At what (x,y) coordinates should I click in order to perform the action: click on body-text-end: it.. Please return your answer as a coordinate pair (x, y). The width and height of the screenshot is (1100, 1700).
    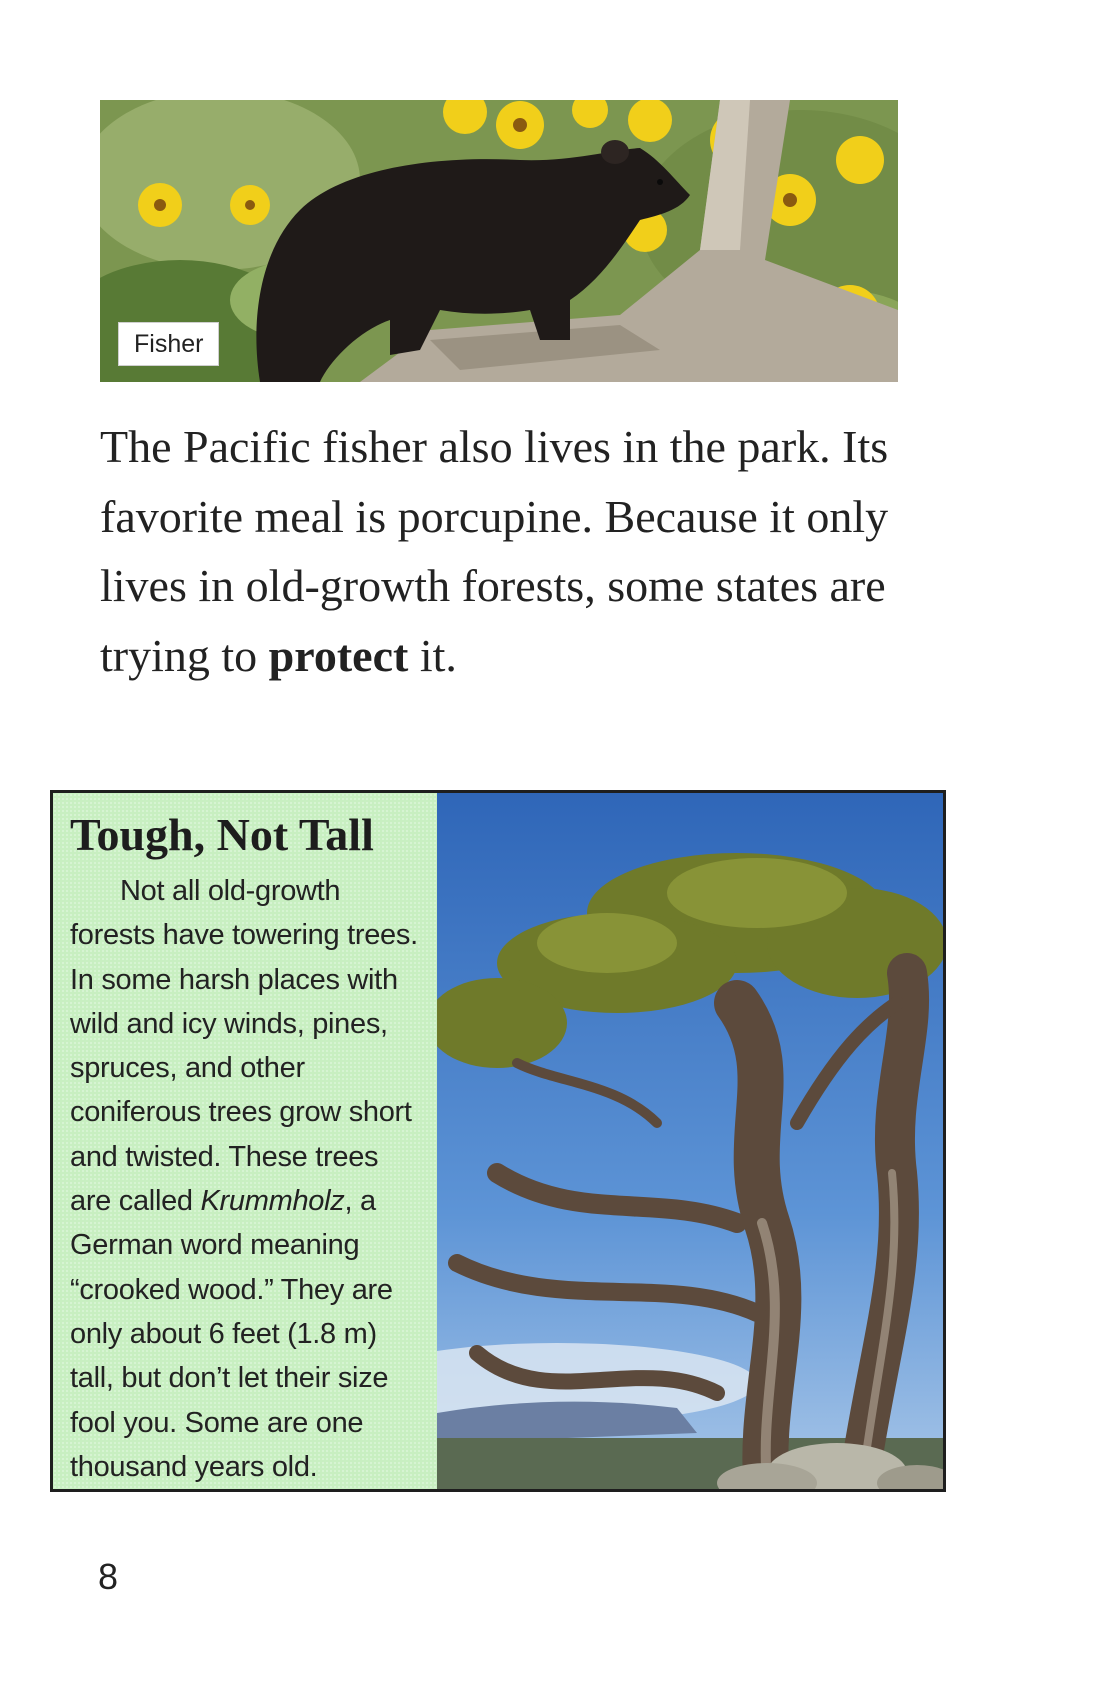
    Looking at the image, I should click on (432, 655).